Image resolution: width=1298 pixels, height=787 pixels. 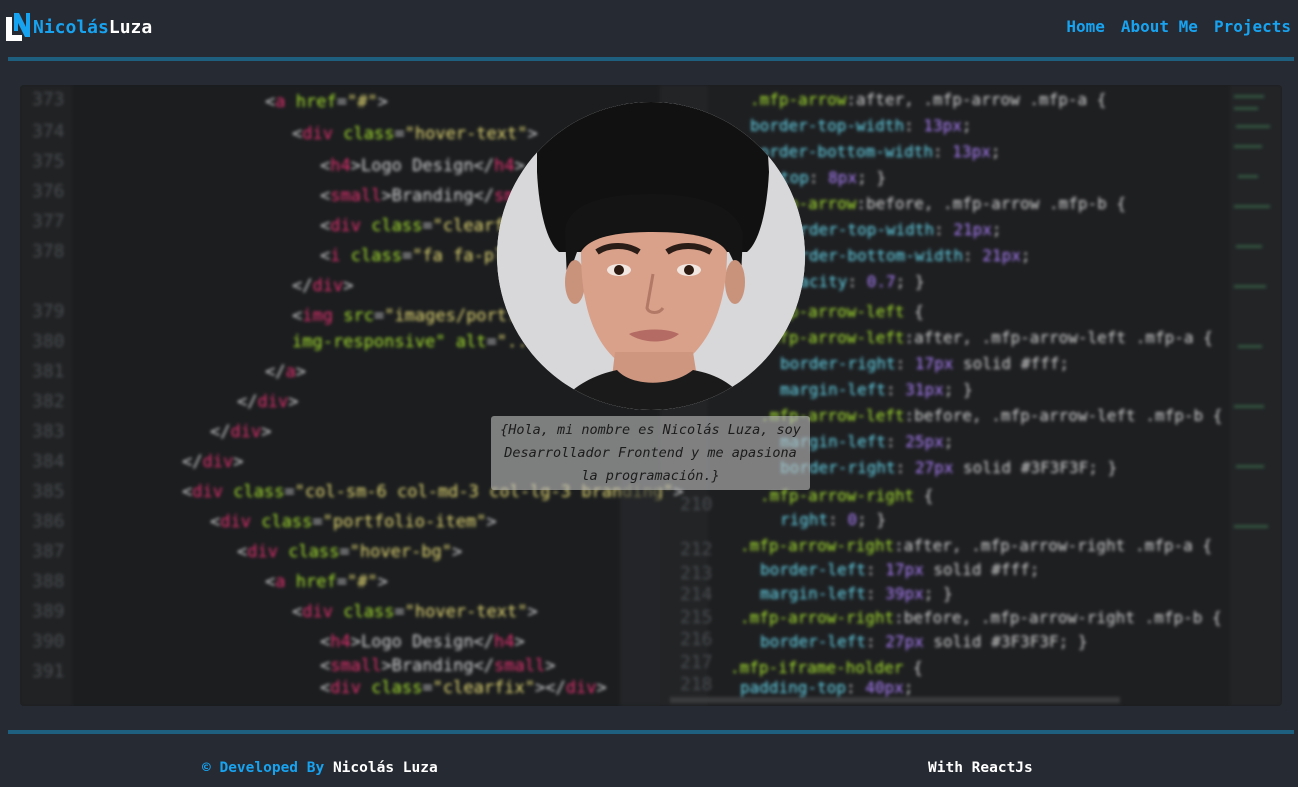 What do you see at coordinates (263, 768) in the screenshot?
I see `footer-credit-prefix: © Developed By` at bounding box center [263, 768].